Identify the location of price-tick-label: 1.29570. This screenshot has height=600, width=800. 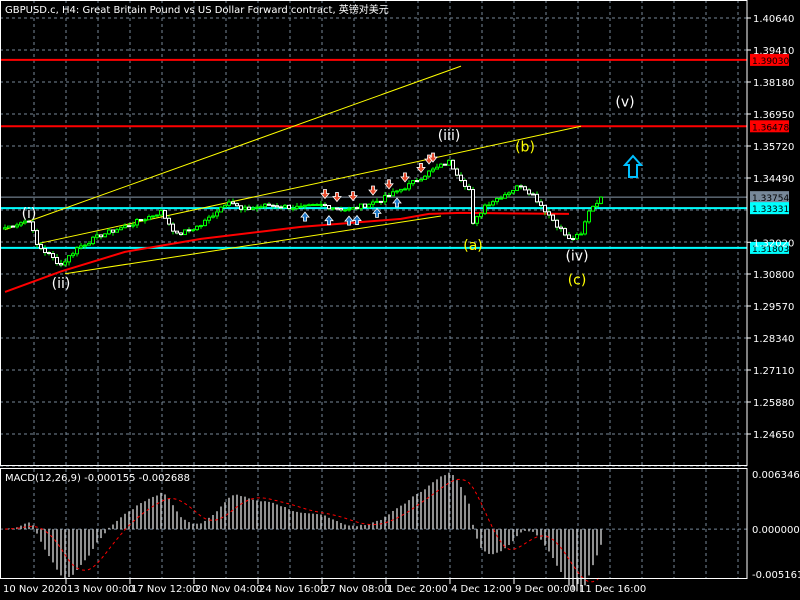
(773, 307).